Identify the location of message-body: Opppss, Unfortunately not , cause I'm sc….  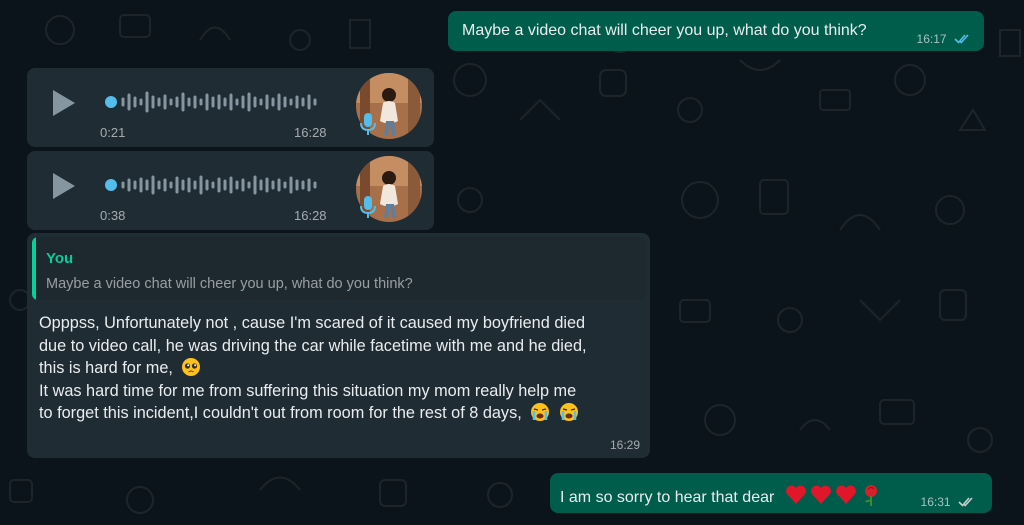
(313, 368).